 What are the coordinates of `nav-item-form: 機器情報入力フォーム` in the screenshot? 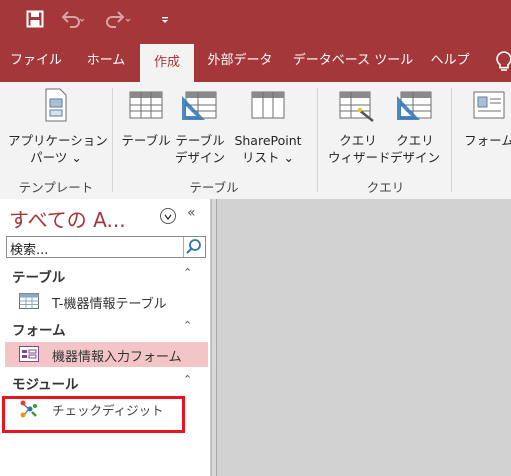 It's located at (106, 354).